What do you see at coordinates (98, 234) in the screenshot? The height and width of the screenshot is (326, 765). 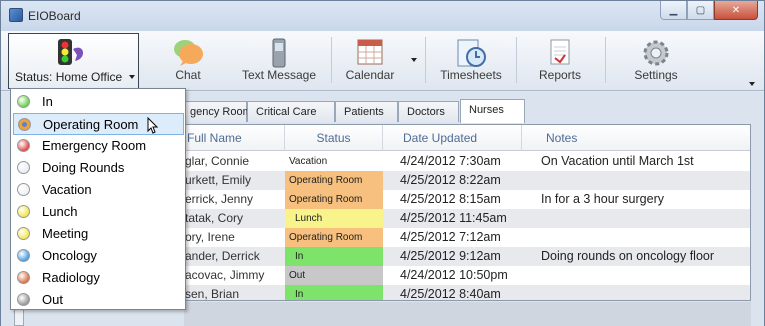 I see `status-option-meeting: Meeting` at bounding box center [98, 234].